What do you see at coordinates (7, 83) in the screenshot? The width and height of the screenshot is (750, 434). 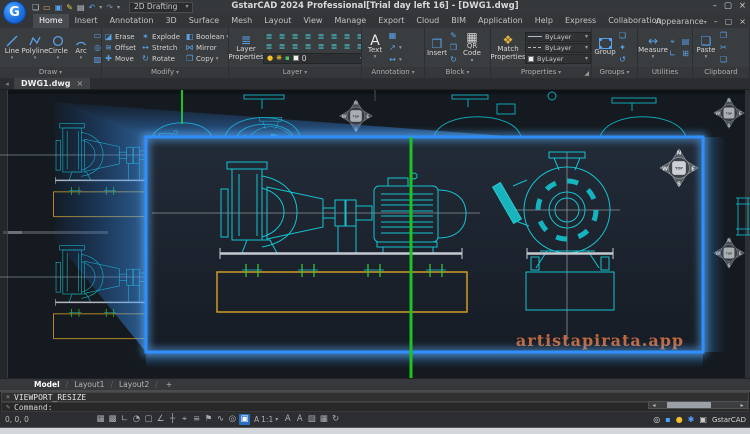 I see `tab-scroll-icon: ◂` at bounding box center [7, 83].